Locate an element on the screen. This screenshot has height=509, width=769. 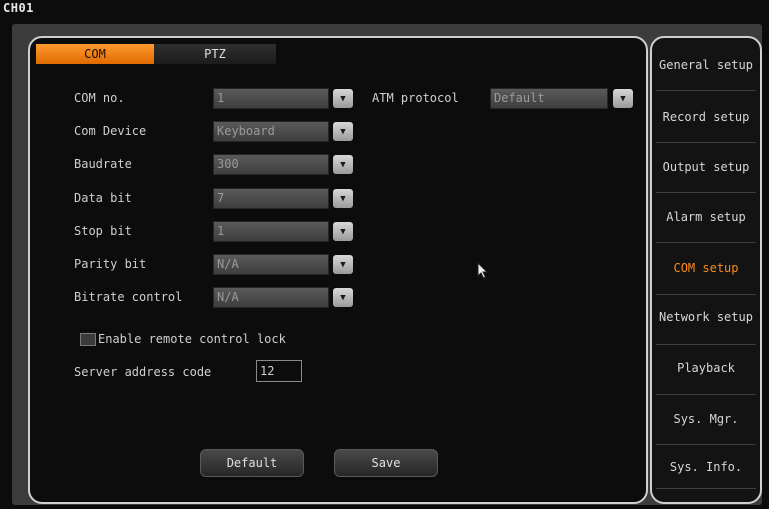
remote-lock-label: Enable remote control lock is located at coordinates (192, 339).